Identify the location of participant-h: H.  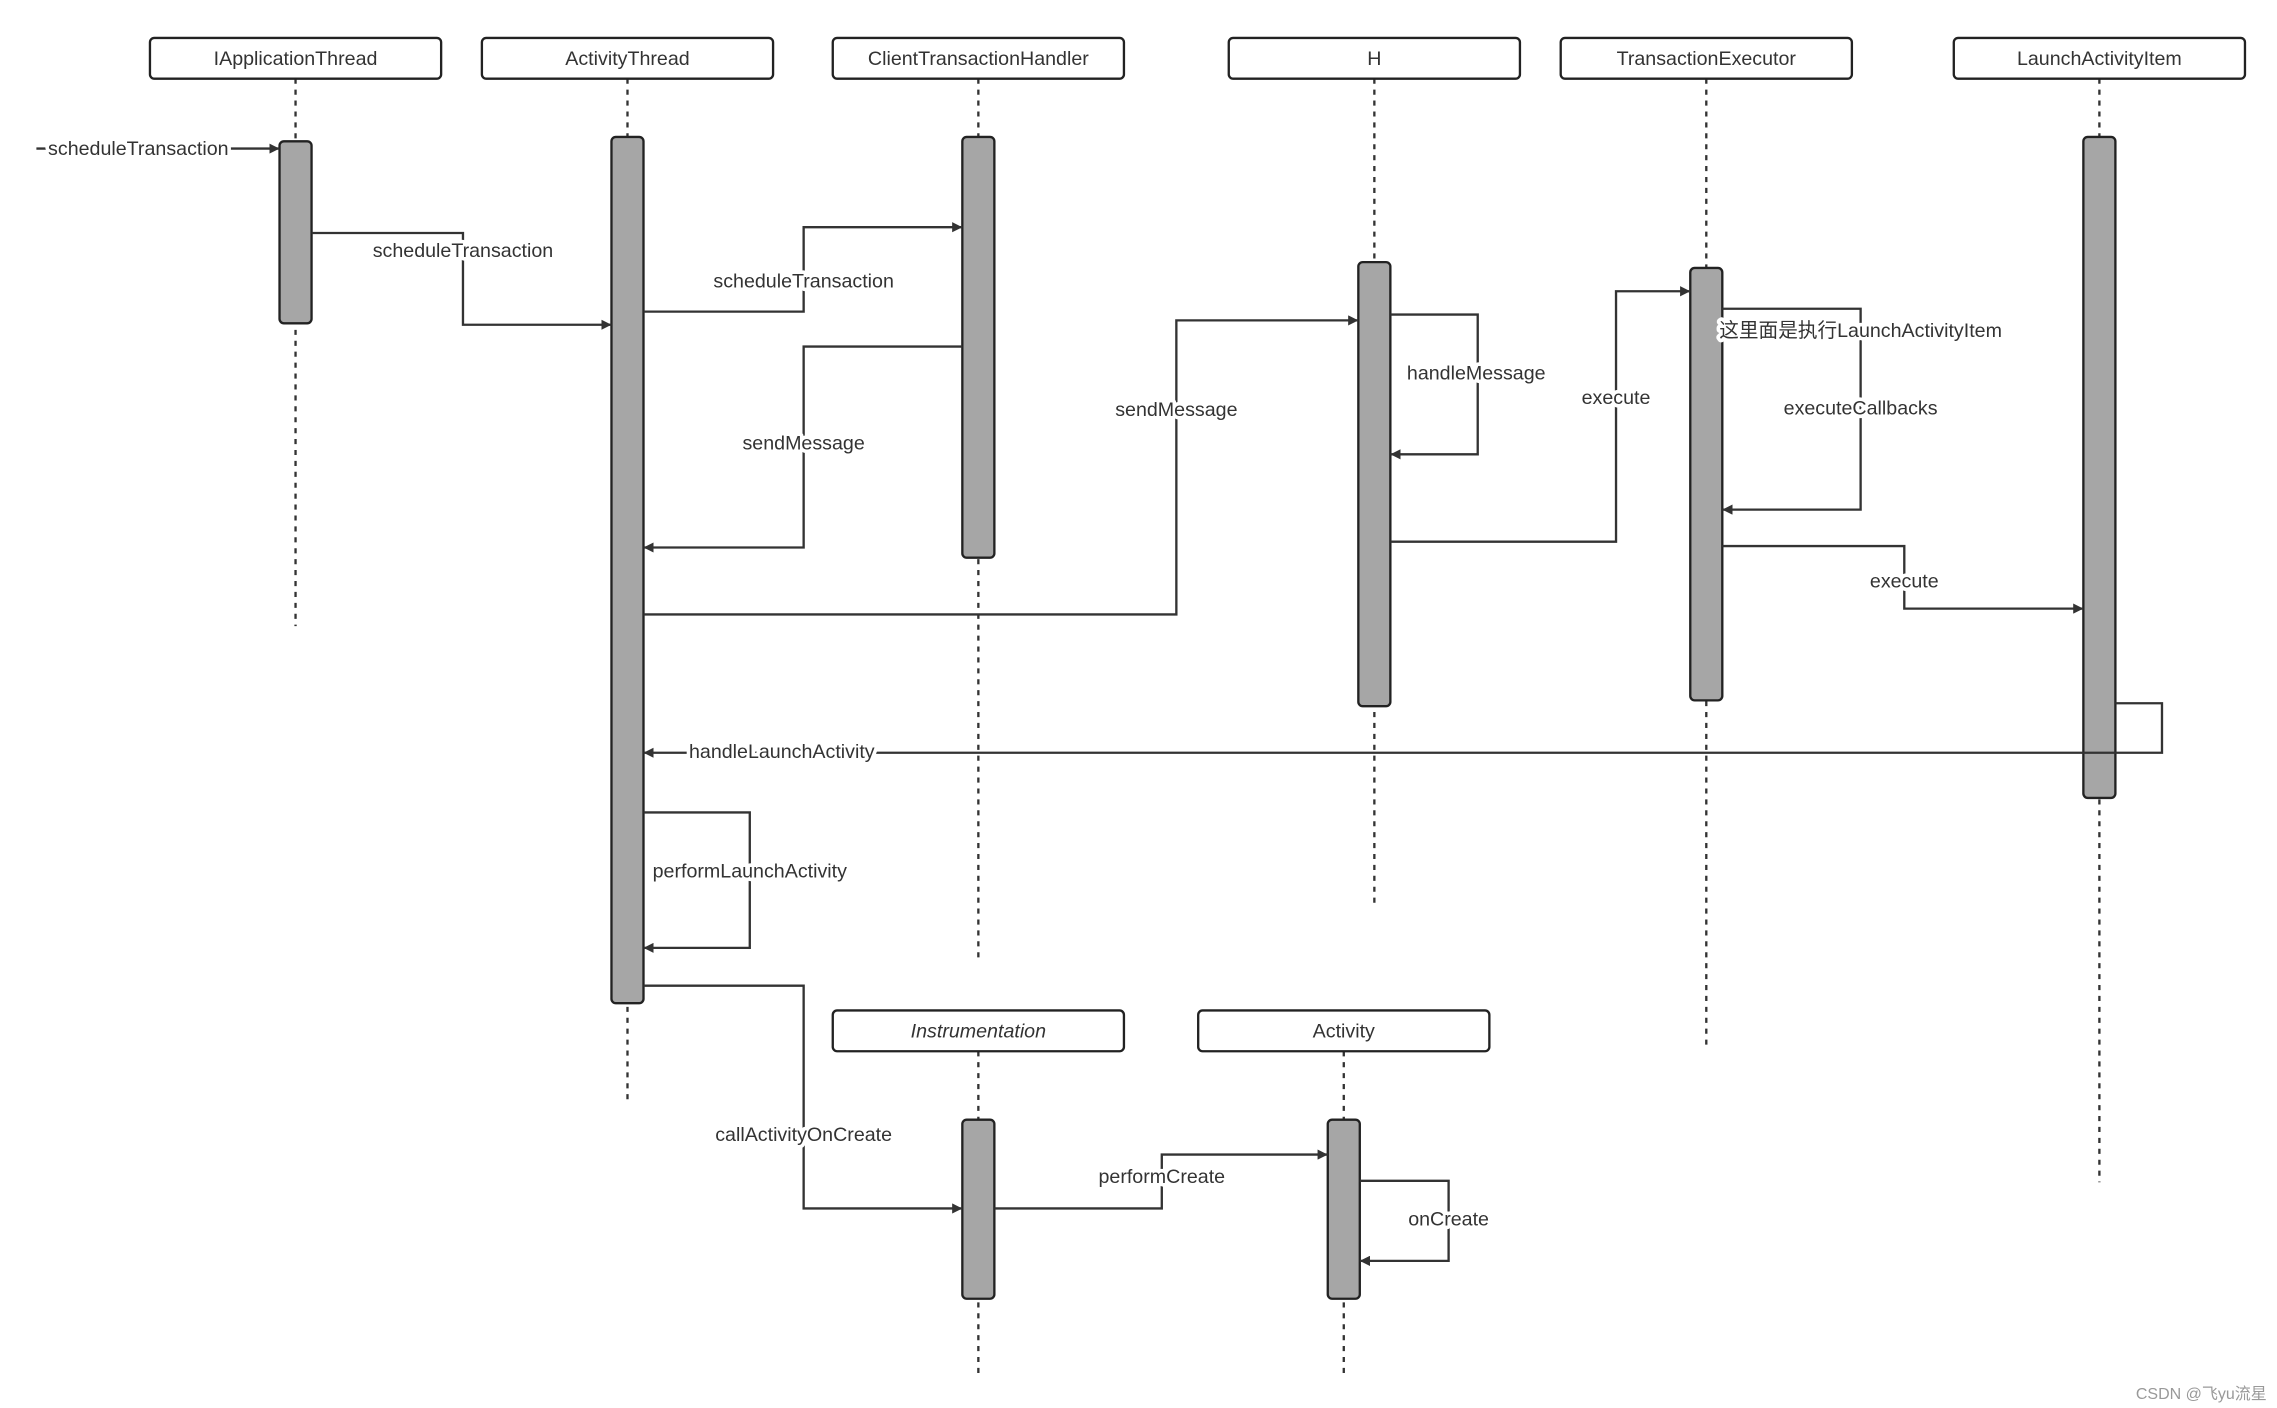
(1374, 58).